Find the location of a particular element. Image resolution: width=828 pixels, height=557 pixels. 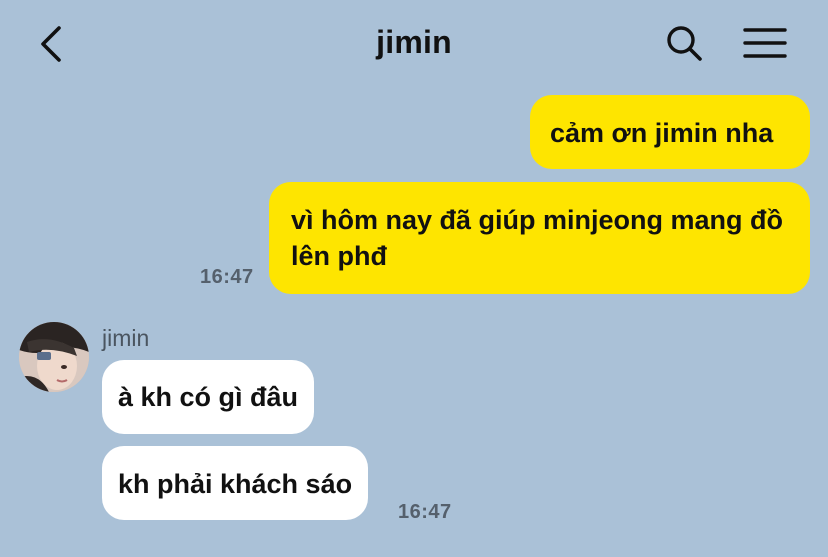

search-icon is located at coordinates (684, 43).